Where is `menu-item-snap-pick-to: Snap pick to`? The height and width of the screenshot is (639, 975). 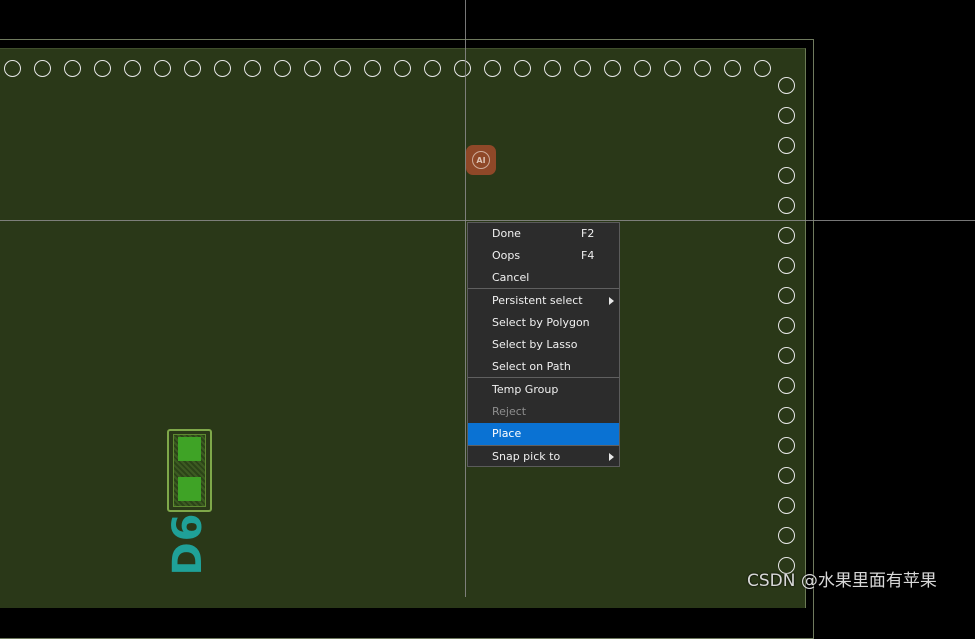
menu-item-snap-pick-to: Snap pick to is located at coordinates (543, 457).